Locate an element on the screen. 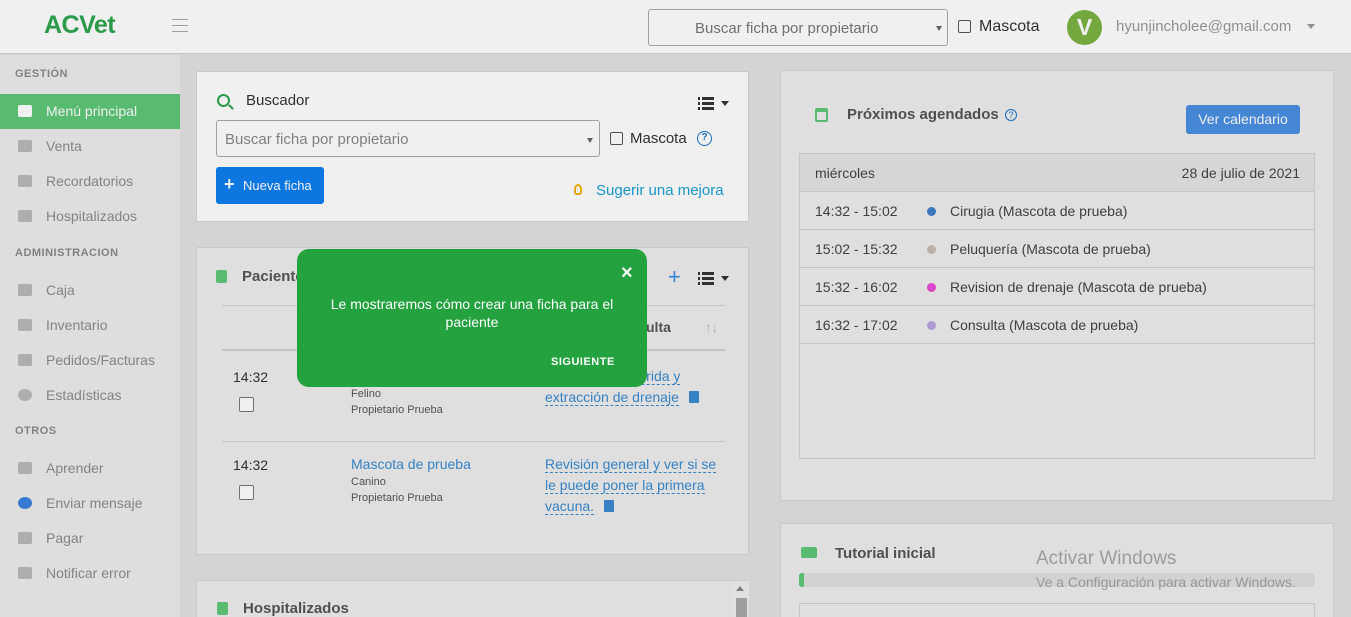 The height and width of the screenshot is (617, 1351). agenda-time: 16:32 - 17:02 is located at coordinates (856, 325).